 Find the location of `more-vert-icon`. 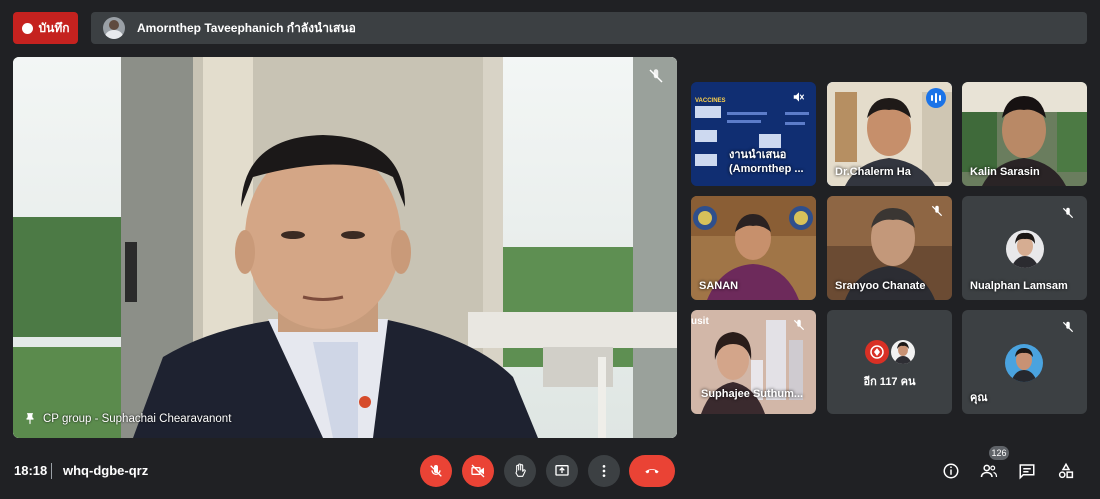

more-vert-icon is located at coordinates (604, 471).